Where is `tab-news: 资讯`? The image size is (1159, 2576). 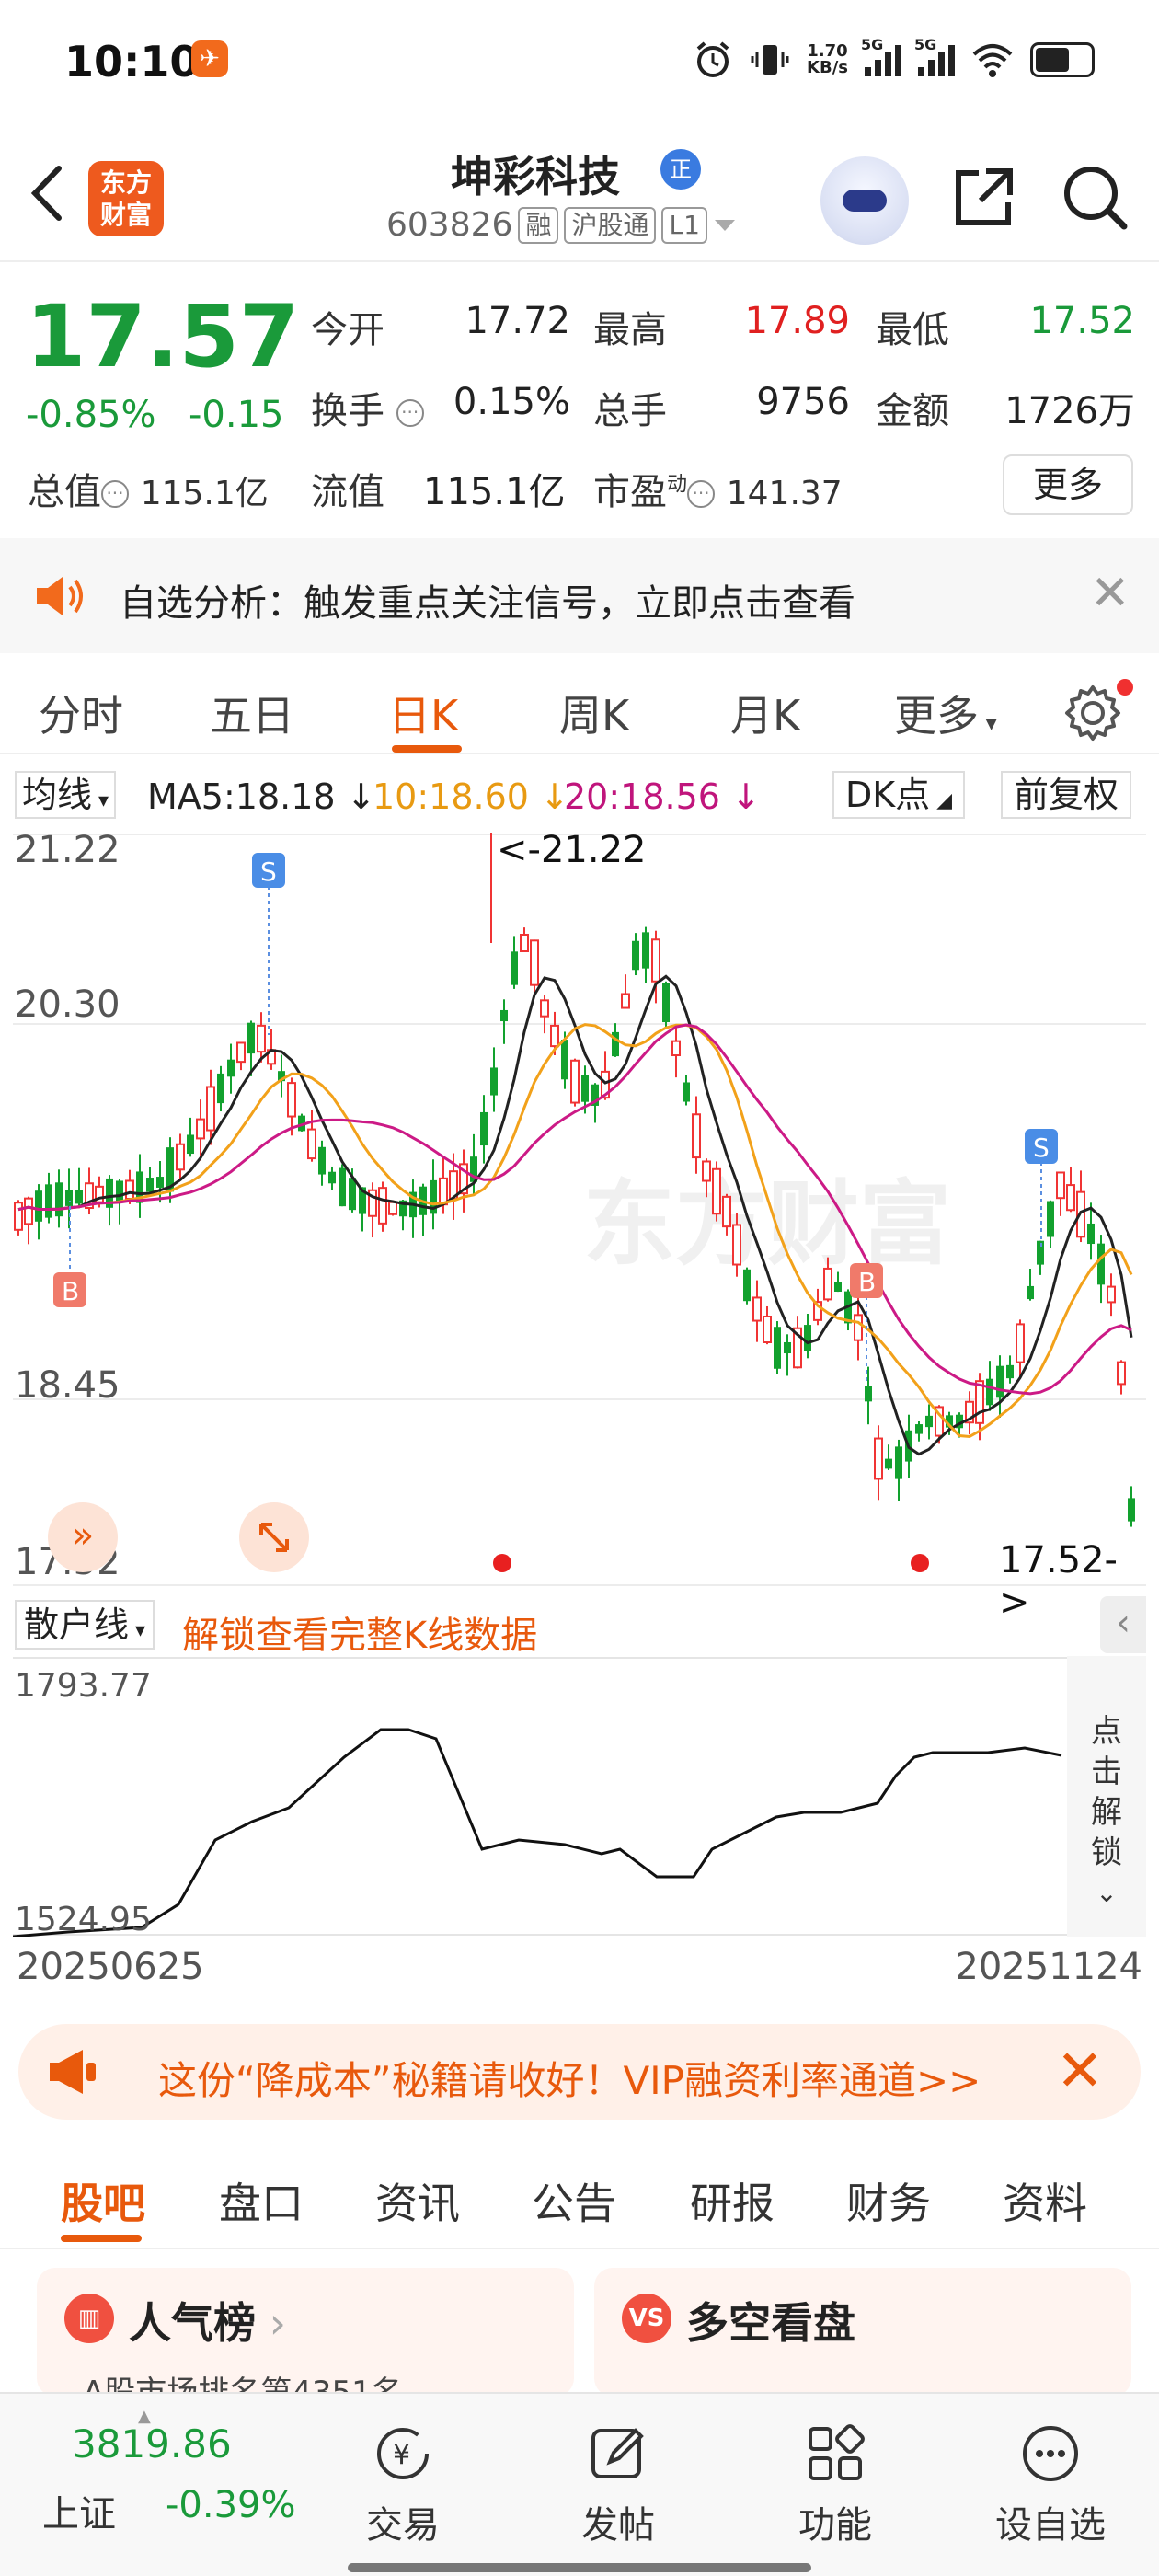
tab-news: 资讯 is located at coordinates (417, 2200).